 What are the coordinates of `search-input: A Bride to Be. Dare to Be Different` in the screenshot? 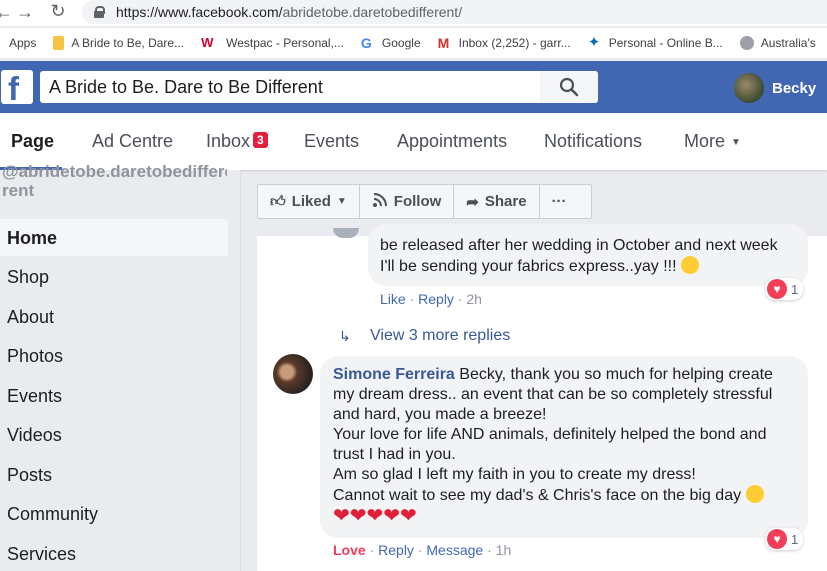 It's located at (290, 87).